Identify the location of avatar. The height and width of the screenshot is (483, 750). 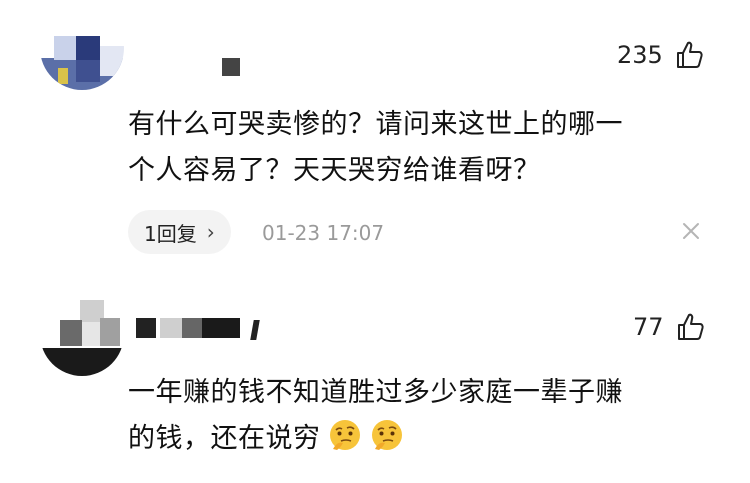
(82, 334).